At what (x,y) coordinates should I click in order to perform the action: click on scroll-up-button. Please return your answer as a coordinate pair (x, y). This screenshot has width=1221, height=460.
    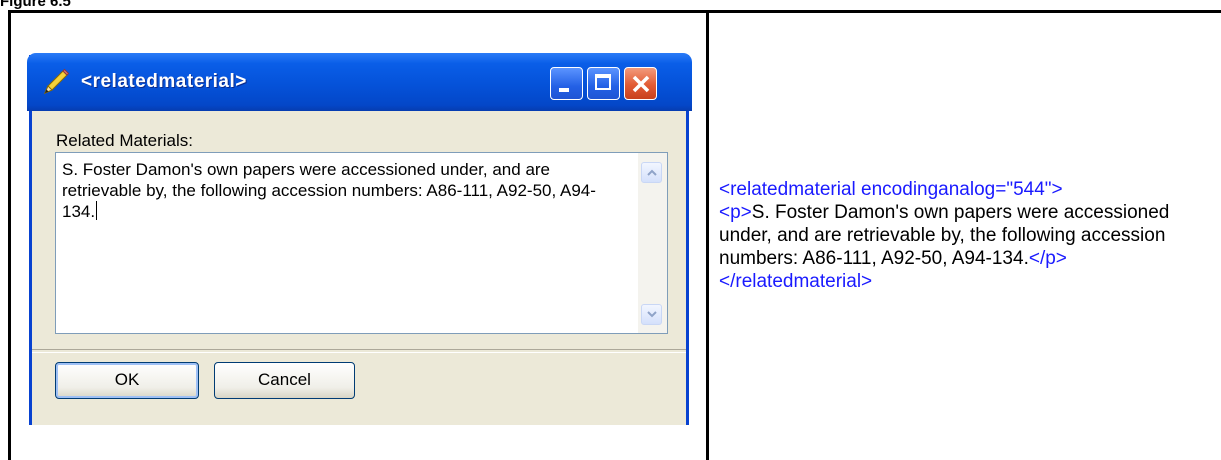
    Looking at the image, I should click on (651, 172).